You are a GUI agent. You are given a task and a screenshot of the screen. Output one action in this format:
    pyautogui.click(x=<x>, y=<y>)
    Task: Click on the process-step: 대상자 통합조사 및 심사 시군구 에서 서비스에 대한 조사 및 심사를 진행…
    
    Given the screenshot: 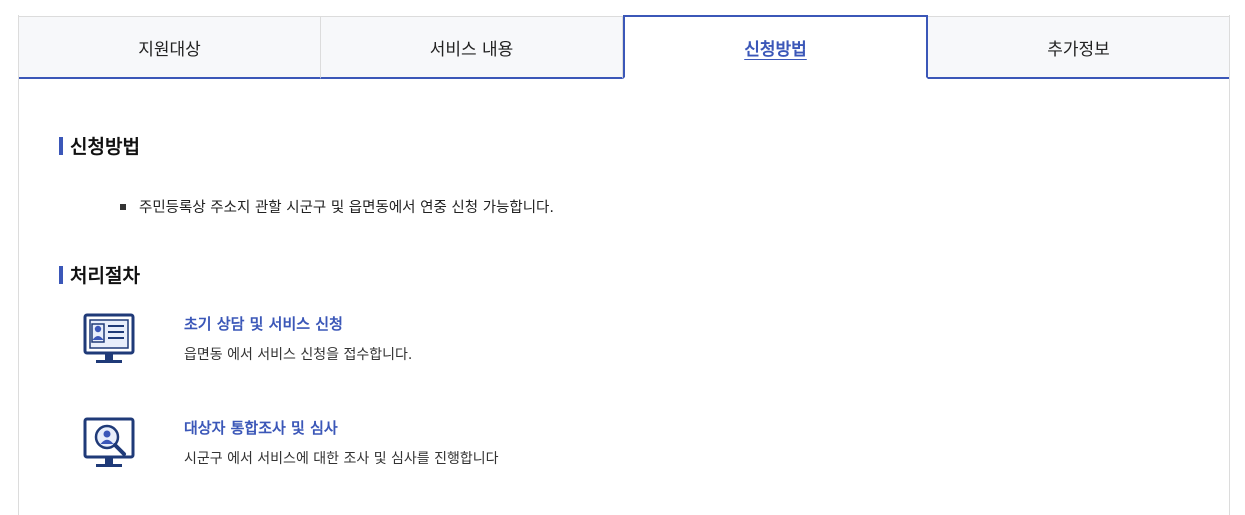 What is the action you would take?
    pyautogui.click(x=431, y=452)
    